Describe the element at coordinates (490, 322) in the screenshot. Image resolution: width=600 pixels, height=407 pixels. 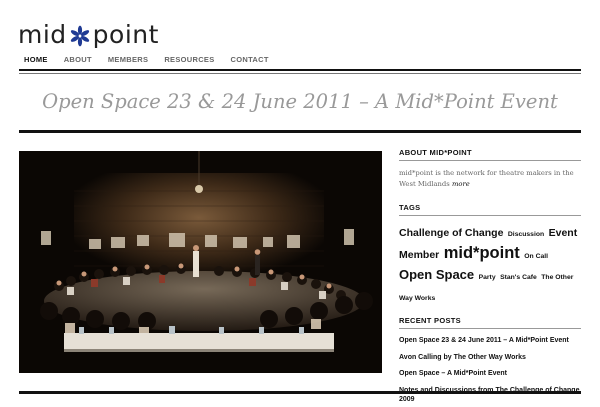
I see `recent-posts-heading: RECENT POSTS` at that location.